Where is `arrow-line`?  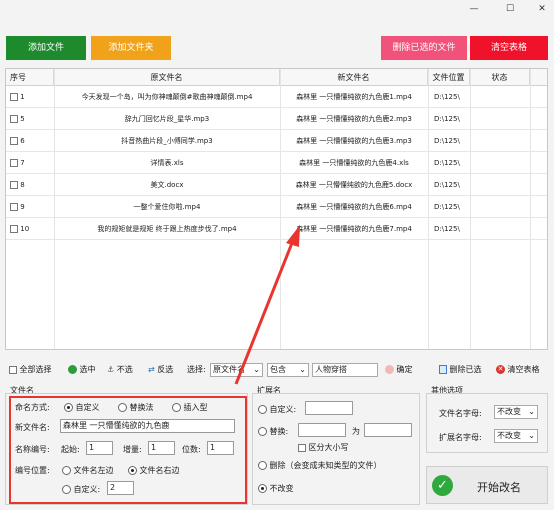
arrow-line is located at coordinates (264, 313).